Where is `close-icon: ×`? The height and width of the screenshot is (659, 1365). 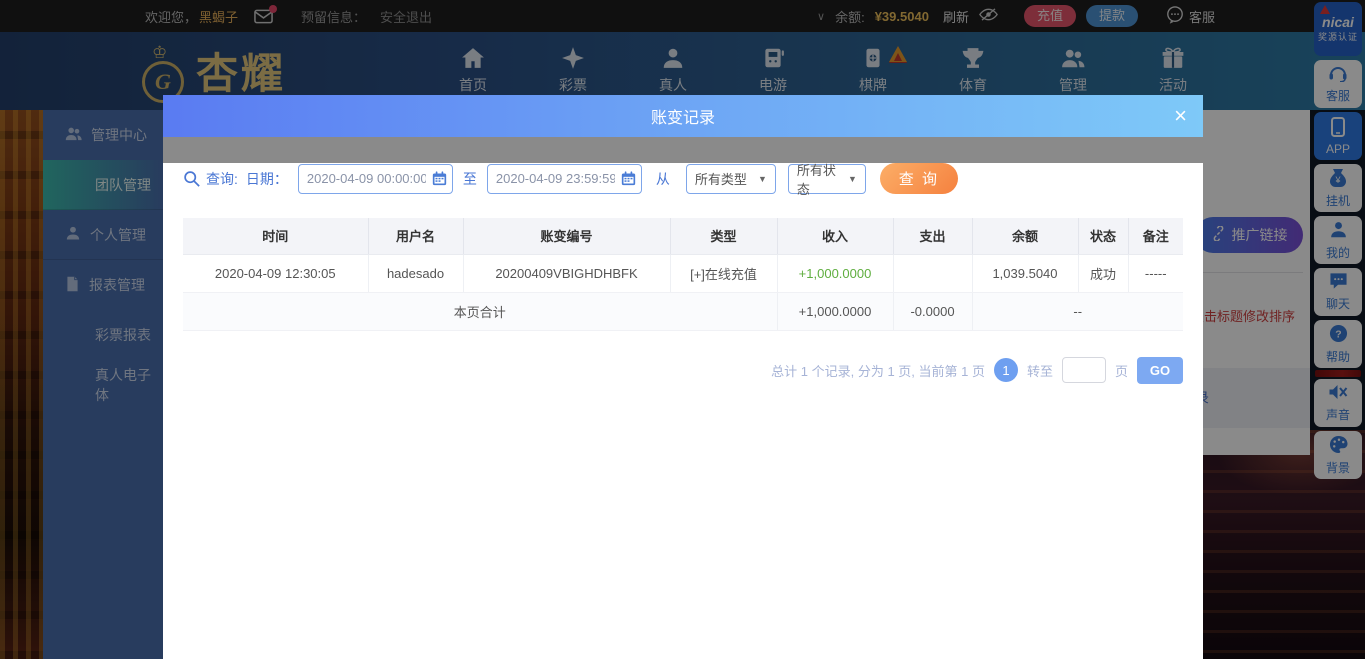 close-icon: × is located at coordinates (1180, 116).